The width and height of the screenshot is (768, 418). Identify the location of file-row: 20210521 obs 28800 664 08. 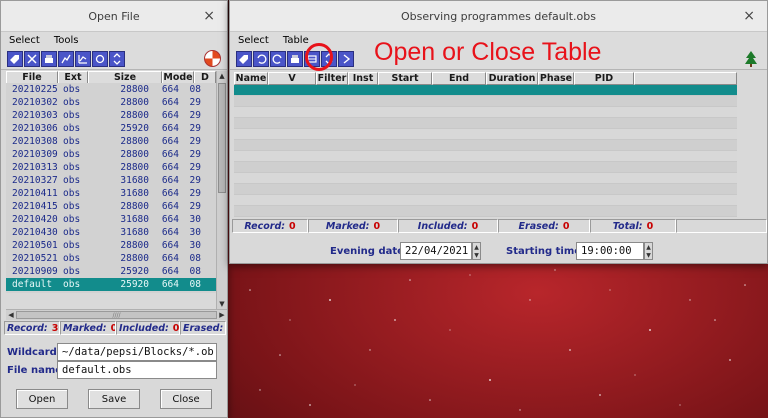
(111, 258).